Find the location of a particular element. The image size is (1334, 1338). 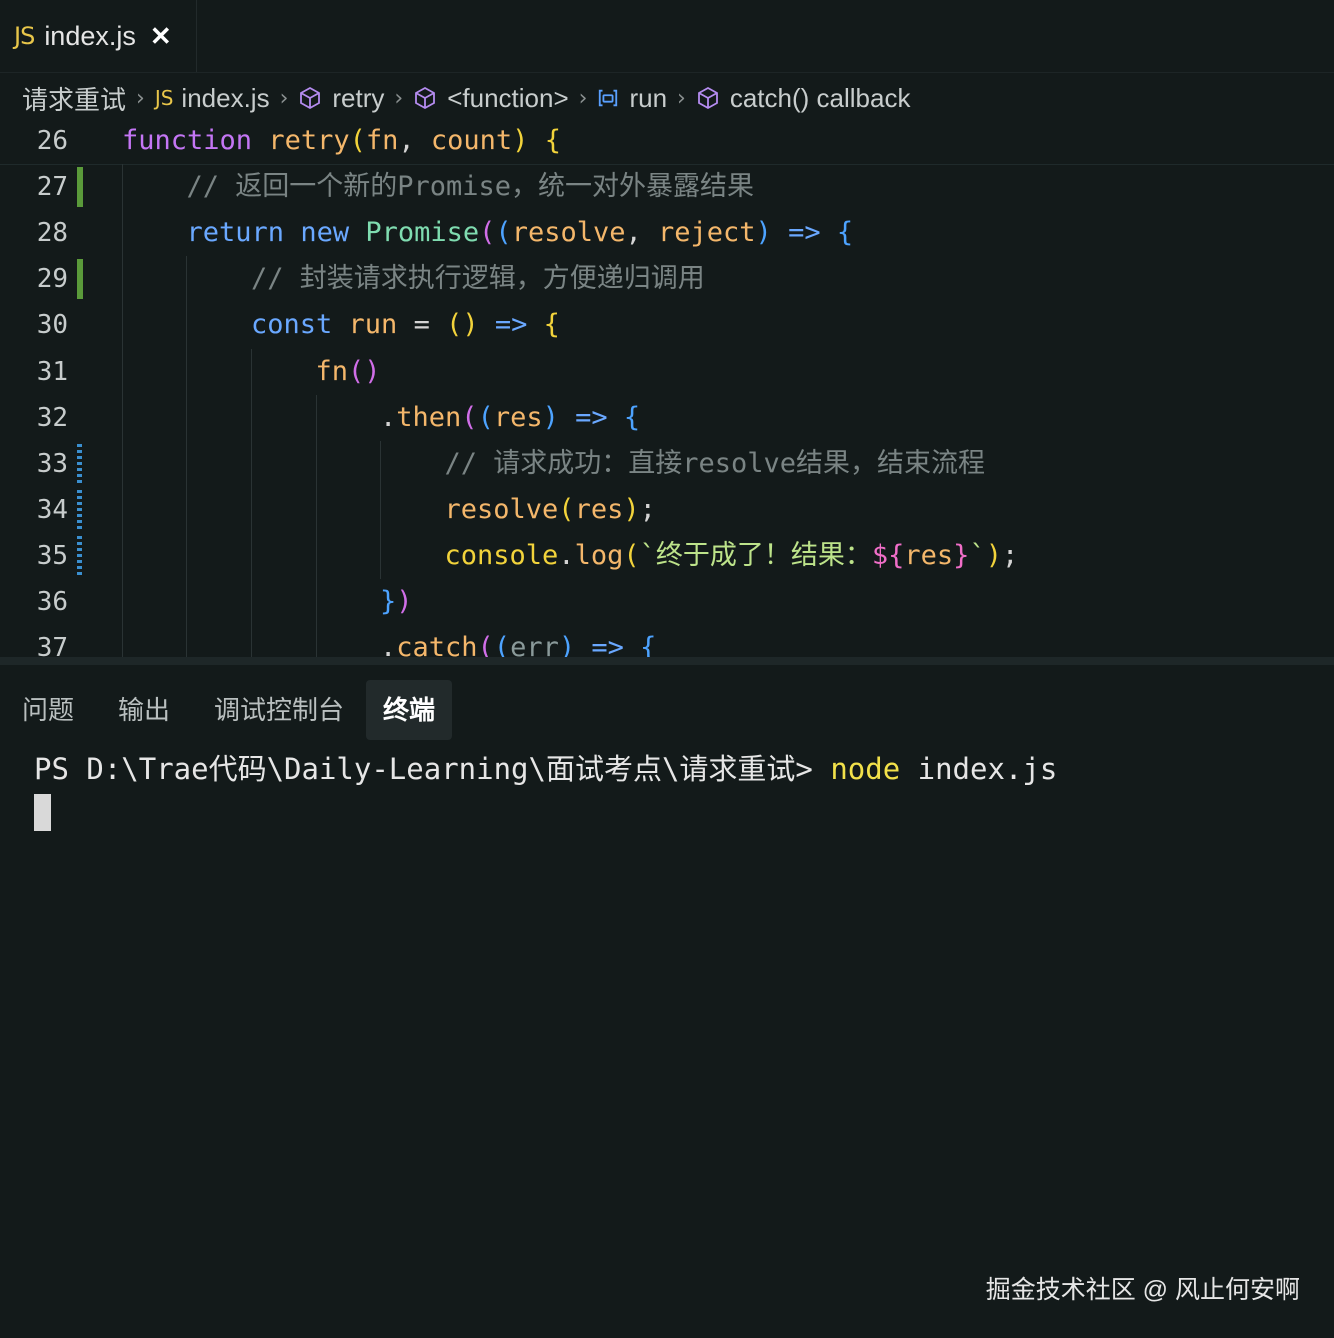

breadcrumb-label: 请求重试 is located at coordinates (74, 99).